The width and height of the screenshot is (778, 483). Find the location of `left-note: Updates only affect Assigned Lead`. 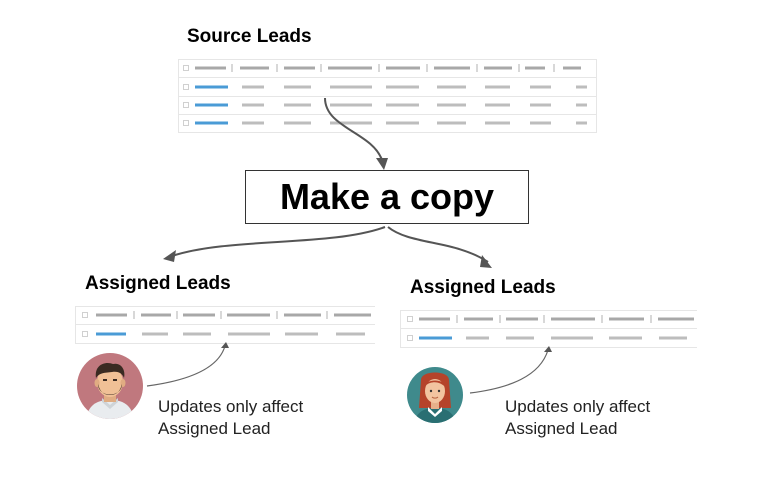

left-note: Updates only affect Assigned Lead is located at coordinates (230, 418).